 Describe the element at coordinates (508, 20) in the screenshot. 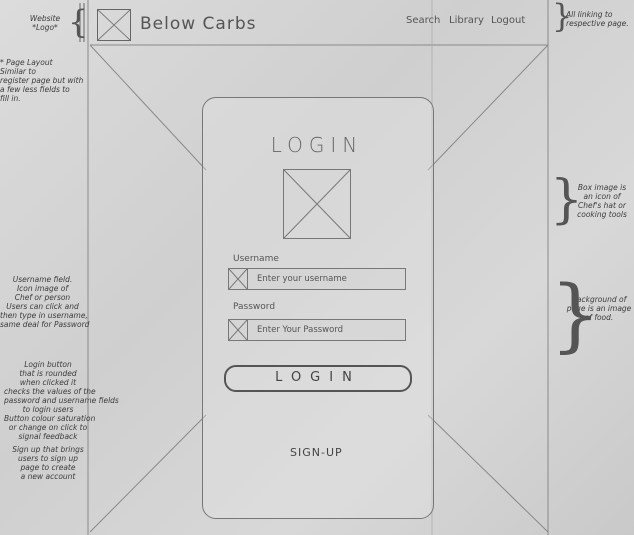

I see `nav-logout-link: Logout` at that location.